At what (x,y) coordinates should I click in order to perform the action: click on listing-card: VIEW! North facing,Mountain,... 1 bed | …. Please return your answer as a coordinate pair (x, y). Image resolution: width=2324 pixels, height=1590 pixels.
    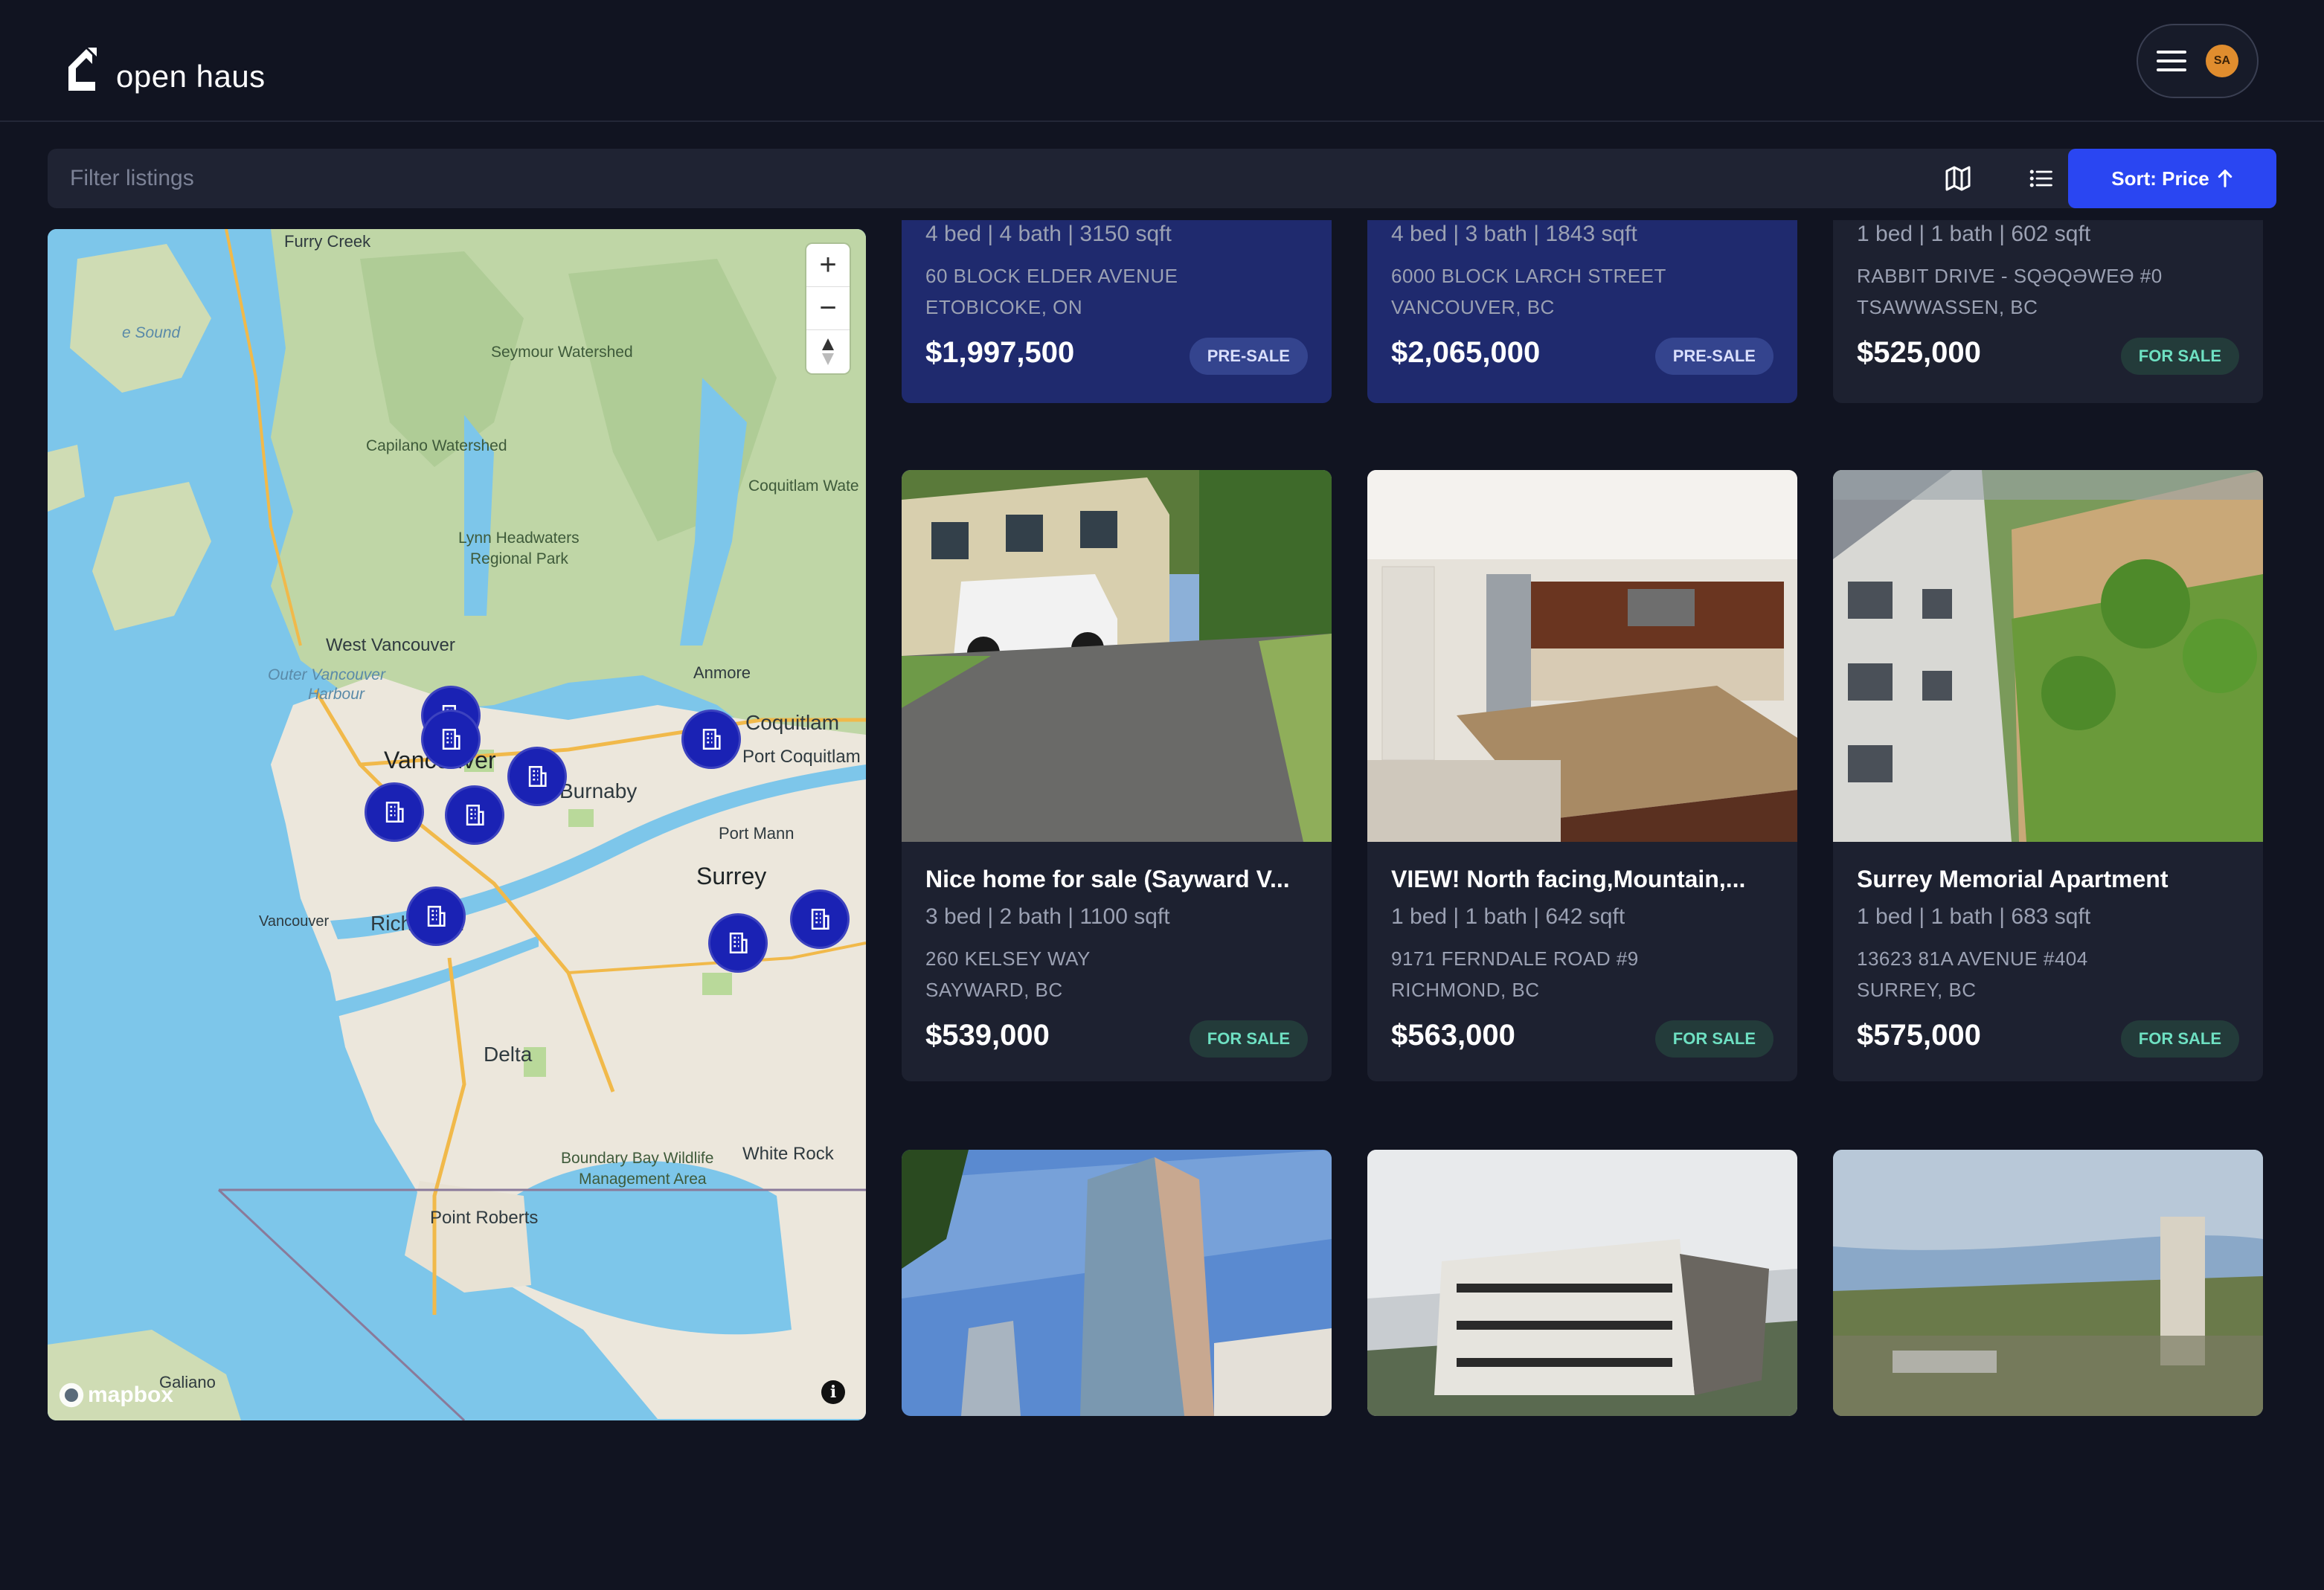
    Looking at the image, I should click on (1582, 775).